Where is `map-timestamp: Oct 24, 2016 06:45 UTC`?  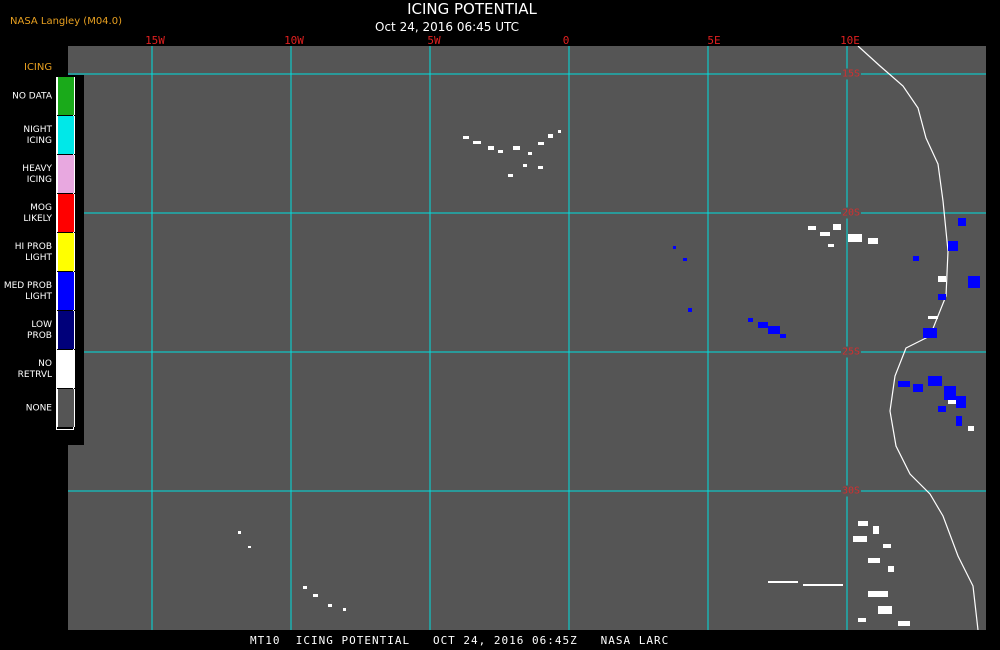
map-timestamp: Oct 24, 2016 06:45 UTC is located at coordinates (447, 27).